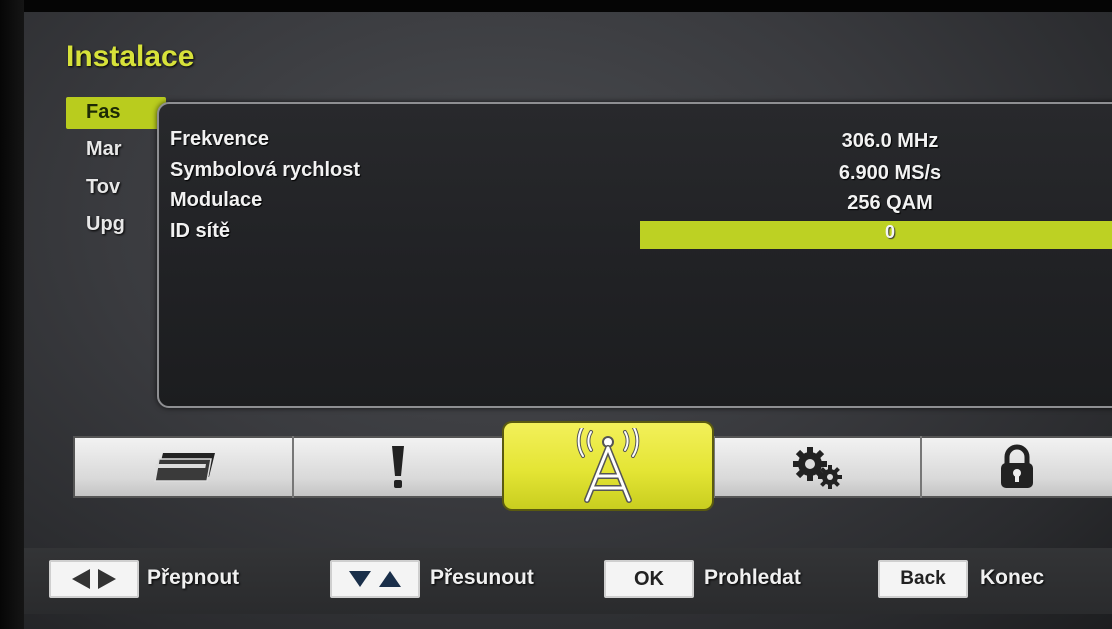 This screenshot has width=1112, height=629. I want to click on tab-settings, so click(817, 467).